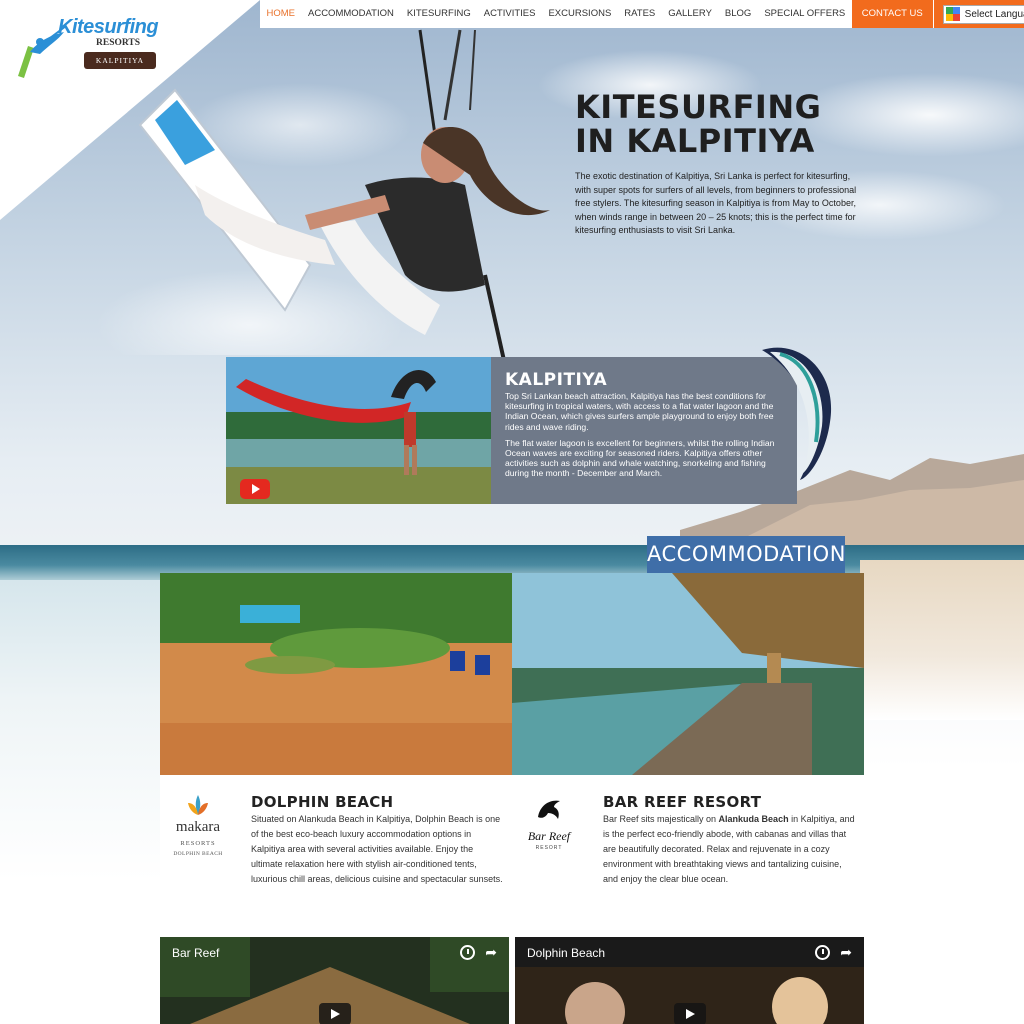  Describe the element at coordinates (334, 980) in the screenshot. I see `bar-reef-video: Bar Reef ➦` at that location.